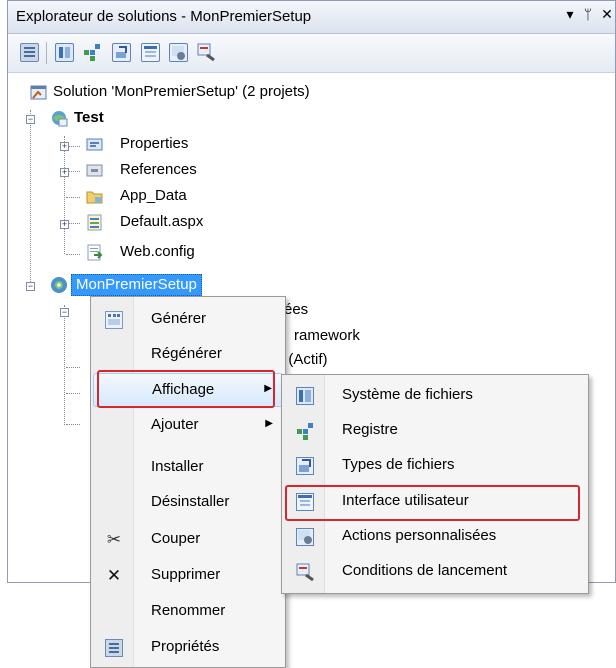 The height and width of the screenshot is (668, 616). What do you see at coordinates (327, 335) in the screenshot?
I see `partial-label: ramework` at bounding box center [327, 335].